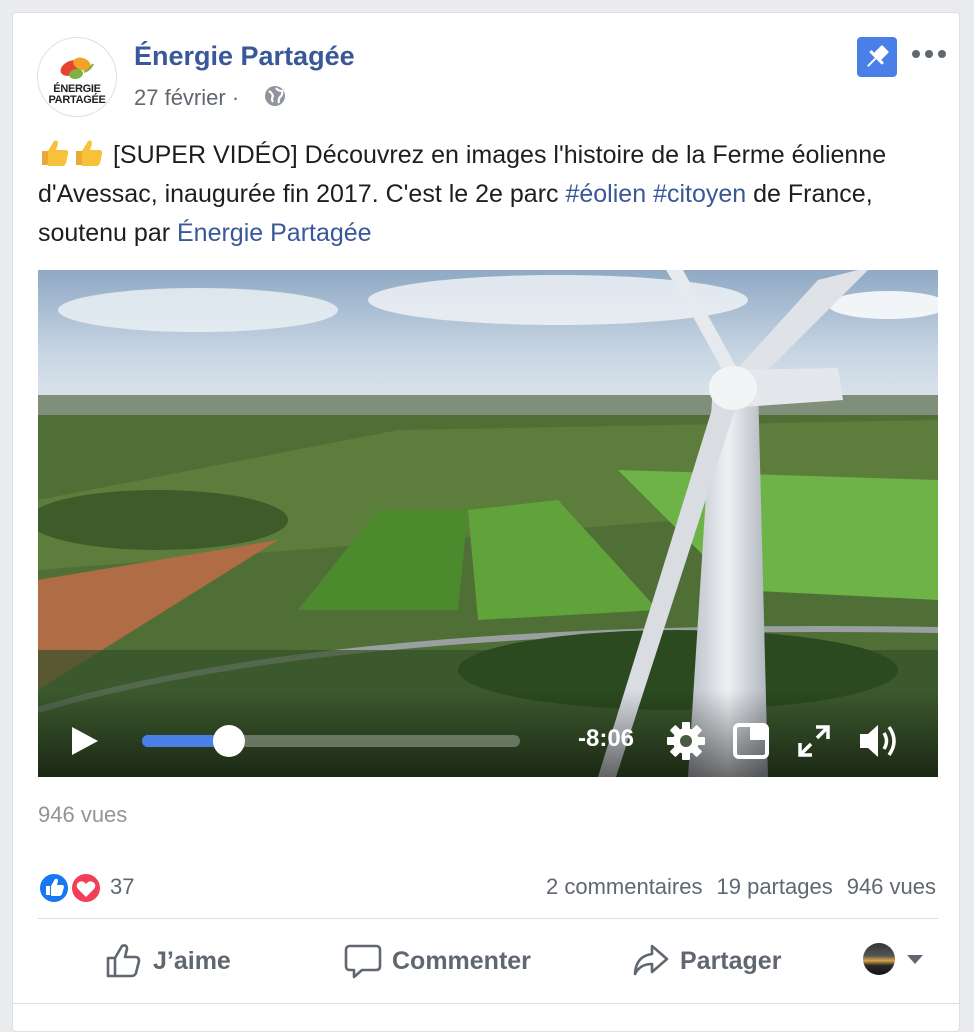  What do you see at coordinates (85, 741) in the screenshot?
I see `play-icon` at bounding box center [85, 741].